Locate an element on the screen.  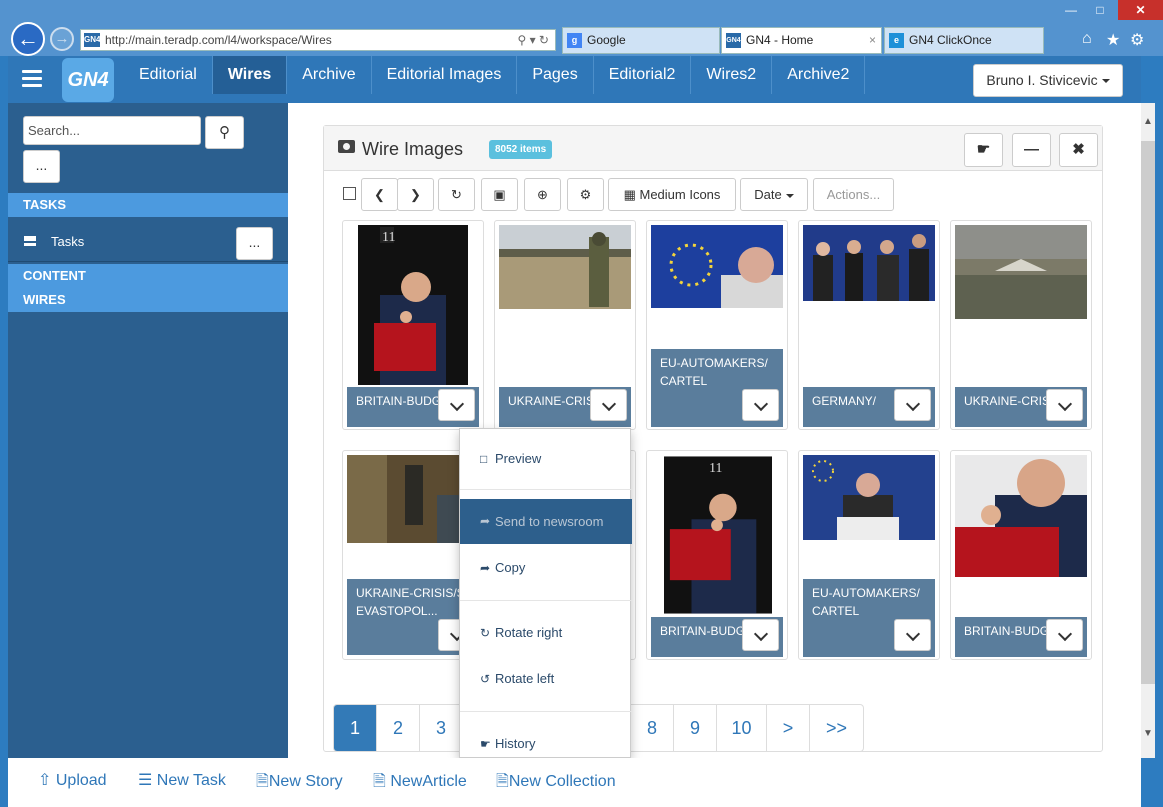
back-button: ← is located at coordinates (28, 39).